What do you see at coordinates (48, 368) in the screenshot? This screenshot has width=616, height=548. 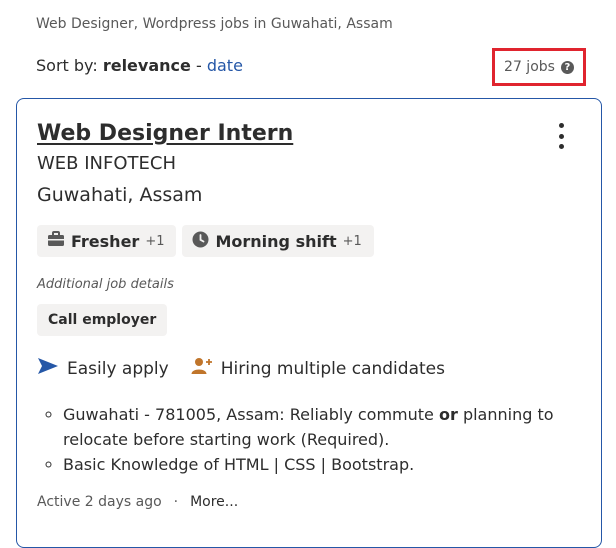 I see `send-arrow-icon` at bounding box center [48, 368].